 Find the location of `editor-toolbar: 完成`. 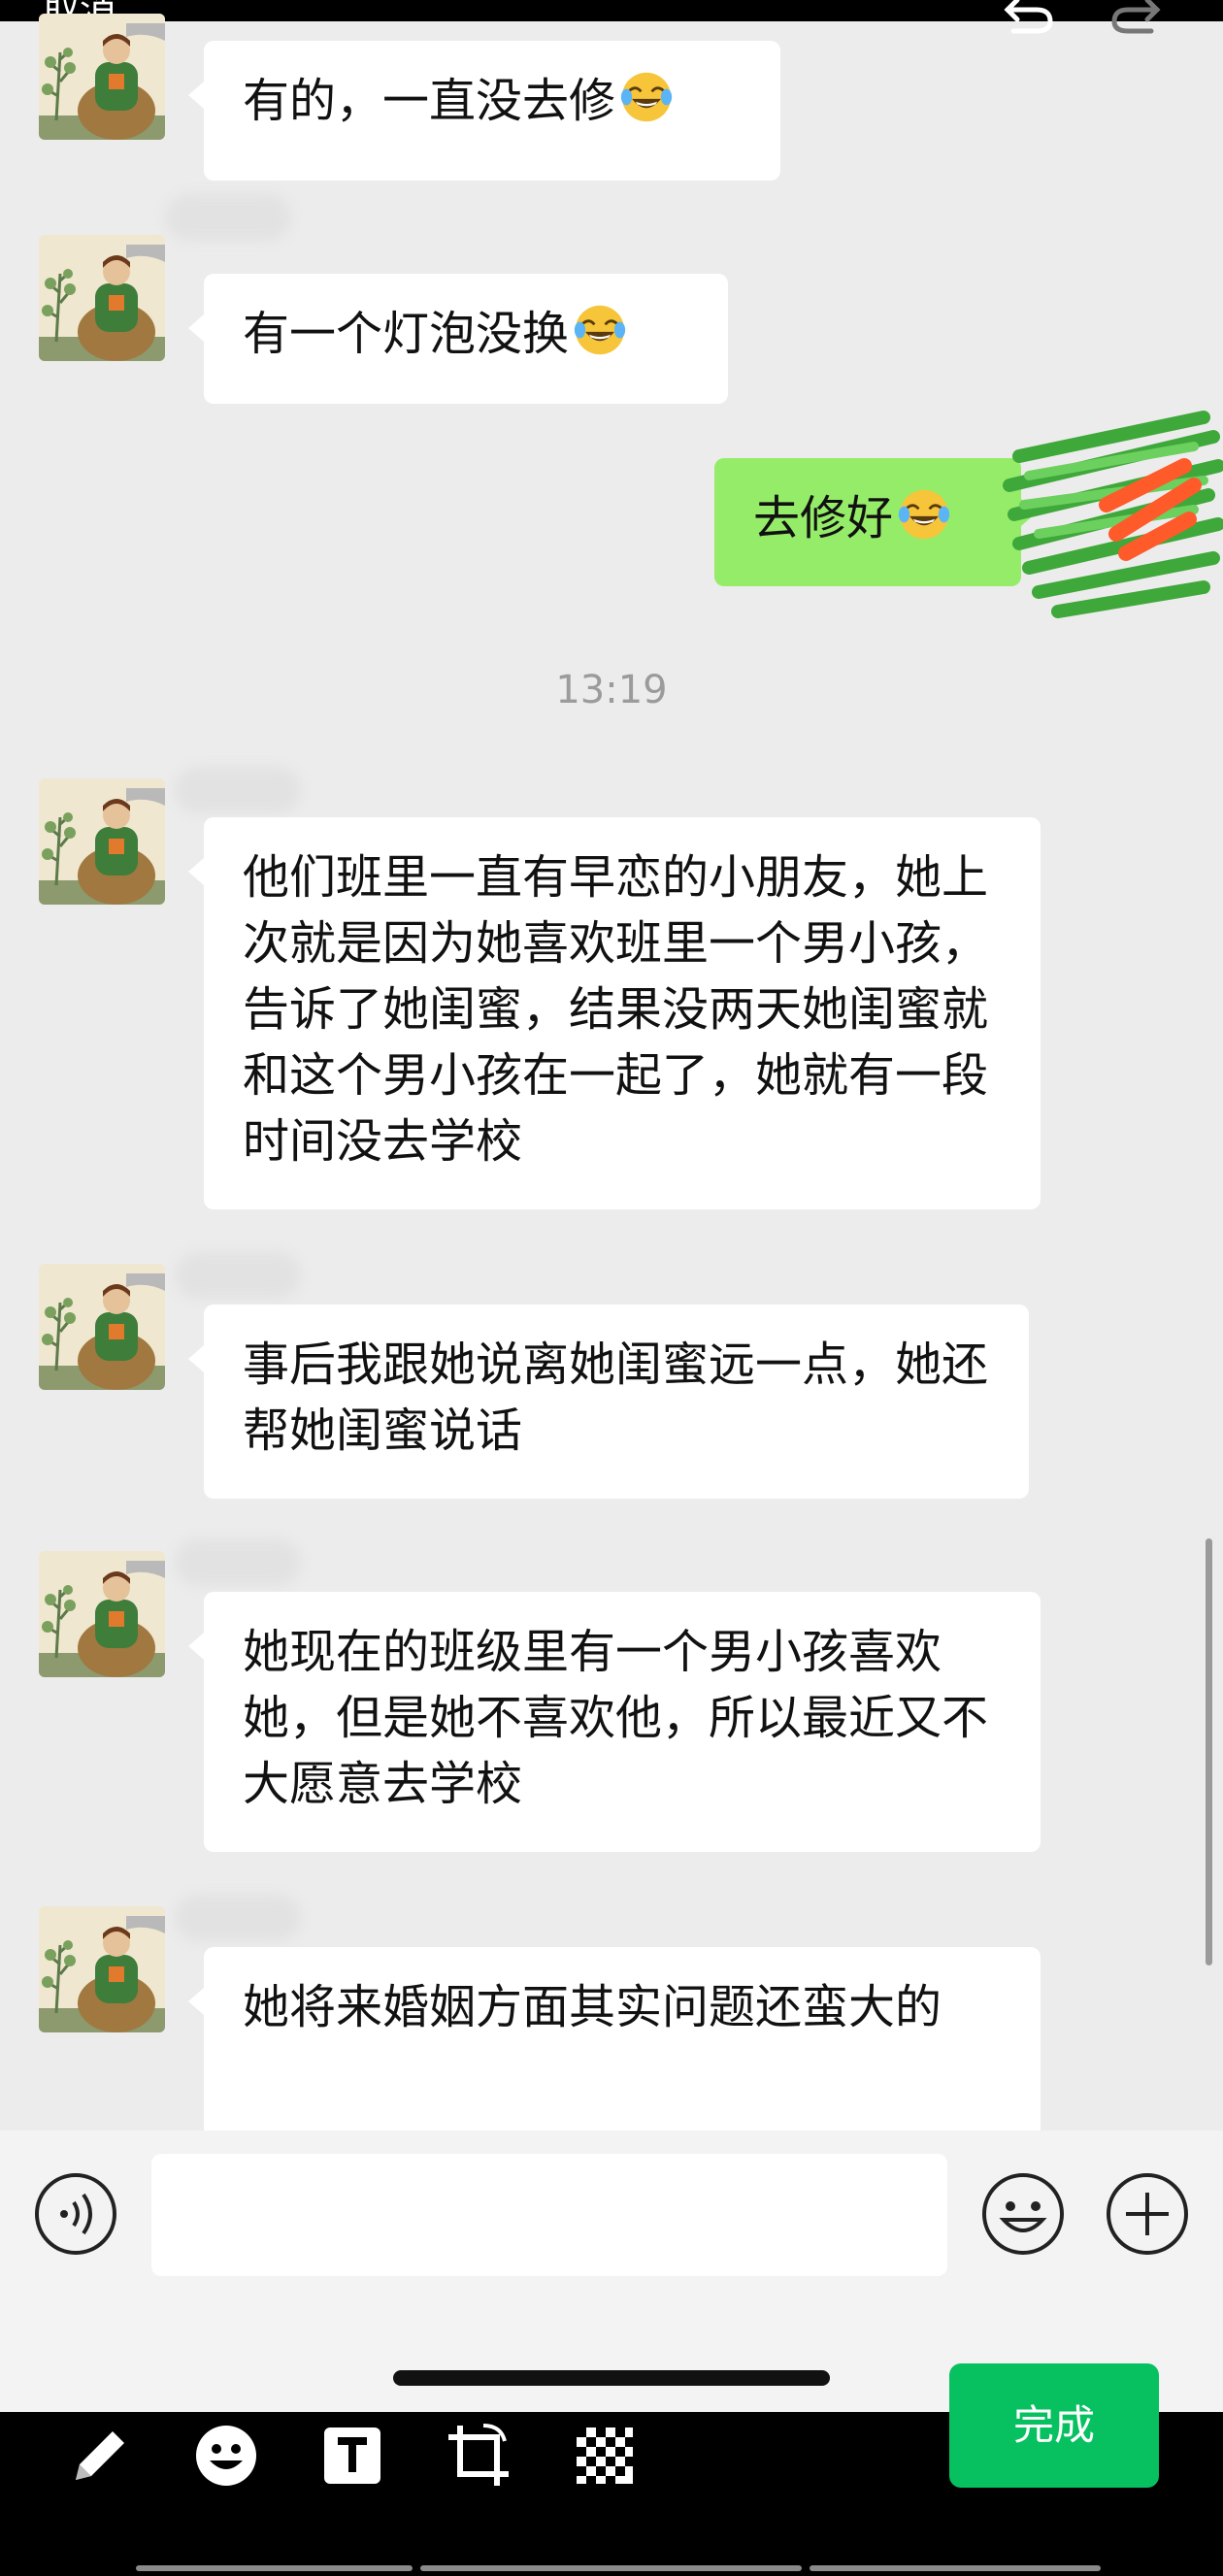

editor-toolbar: 完成 is located at coordinates (611, 2469).